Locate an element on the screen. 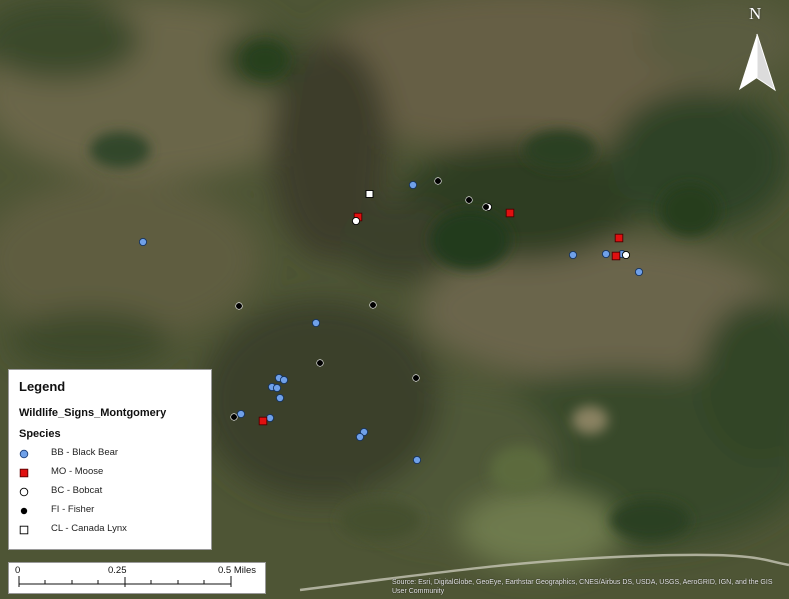  legend-item-black-bear: BB - Black Bear is located at coordinates (114, 454).